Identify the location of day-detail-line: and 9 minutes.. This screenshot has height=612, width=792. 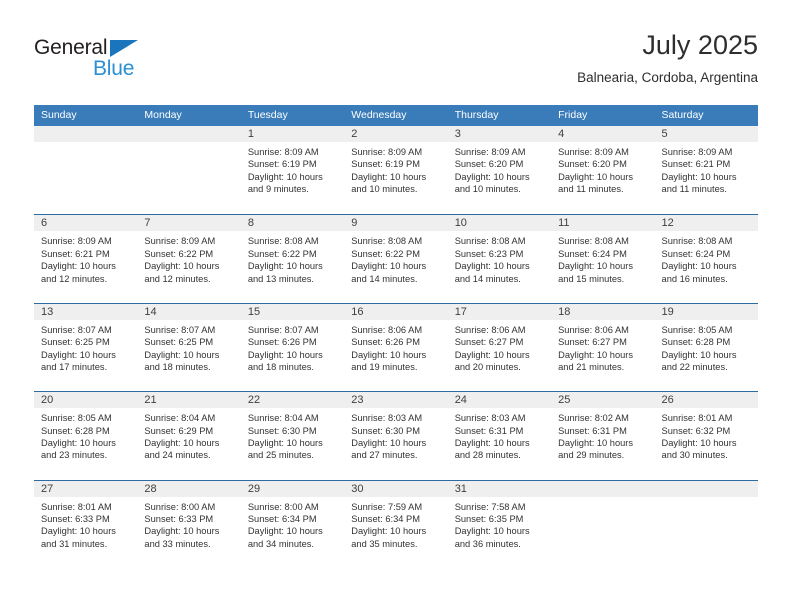
(278, 189).